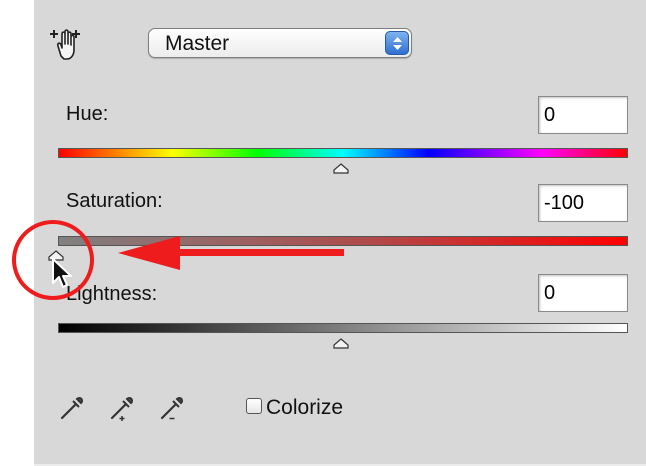 The width and height of the screenshot is (646, 466). What do you see at coordinates (397, 43) in the screenshot?
I see `dropdown-arrows-icon` at bounding box center [397, 43].